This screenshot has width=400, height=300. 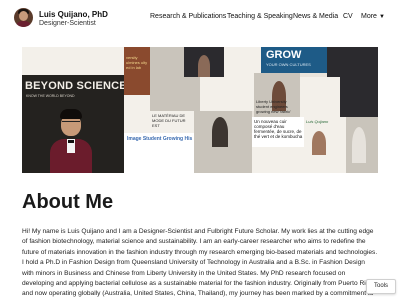 I want to click on headline-card: Image Student Growing His, so click(x=159, y=153).